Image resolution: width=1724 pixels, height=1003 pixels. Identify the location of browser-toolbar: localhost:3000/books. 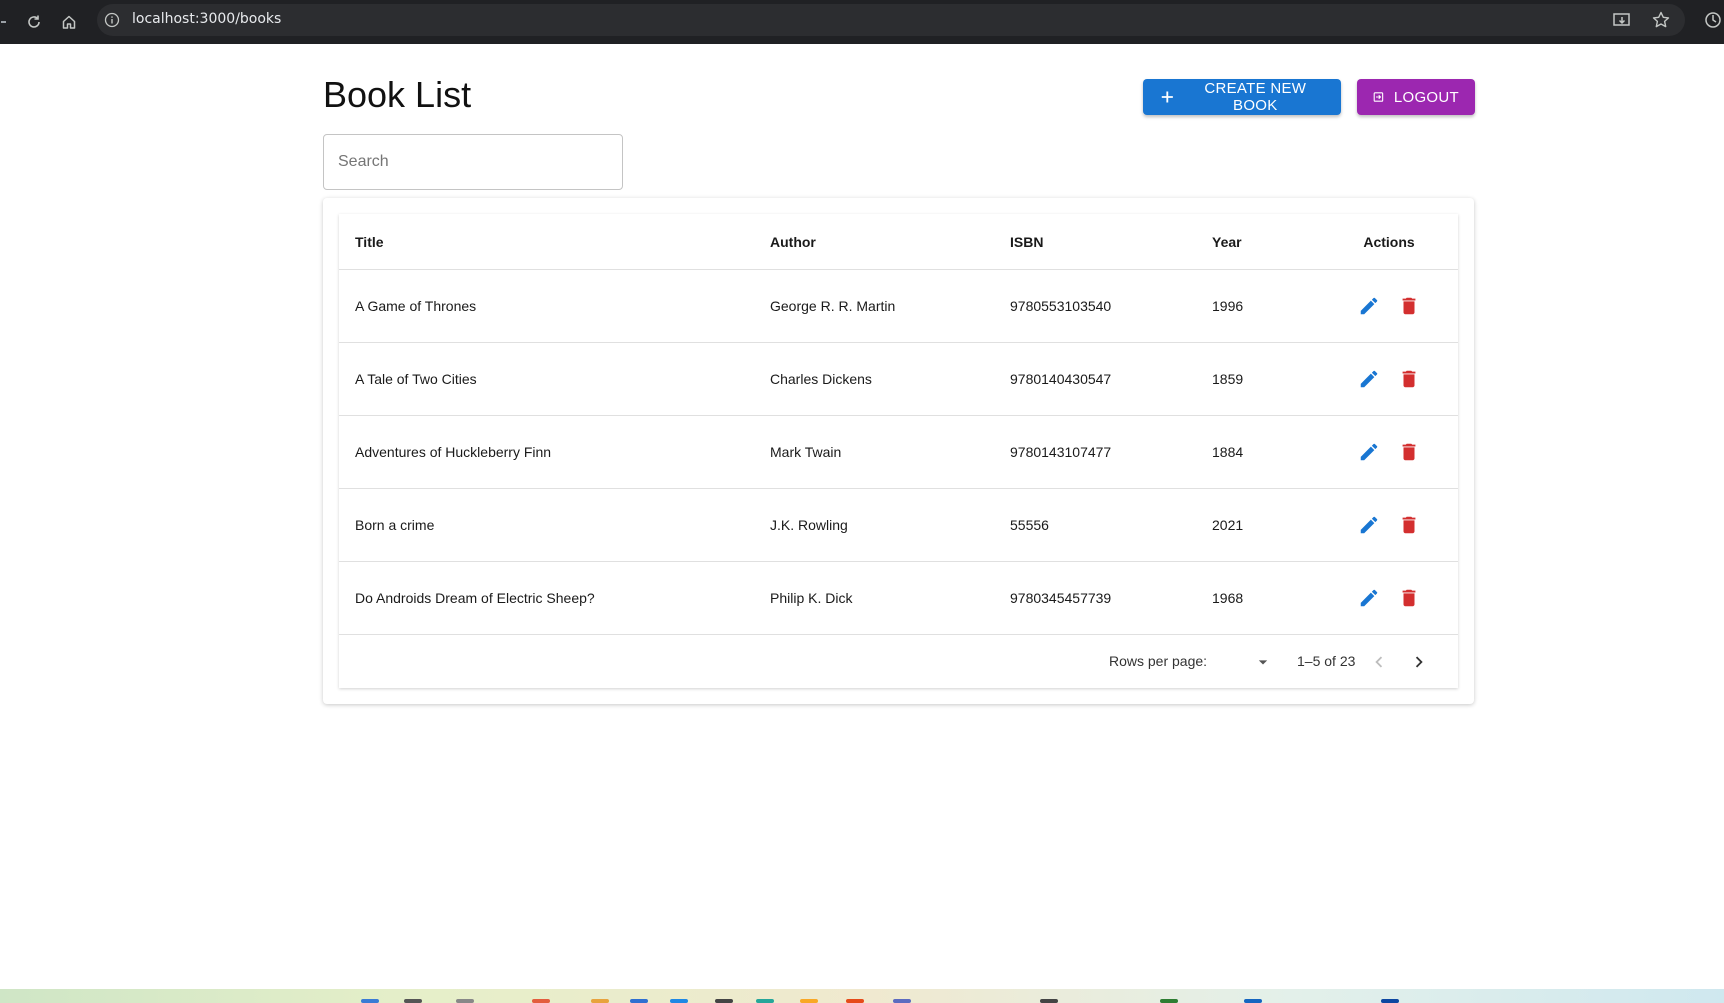
(862, 22).